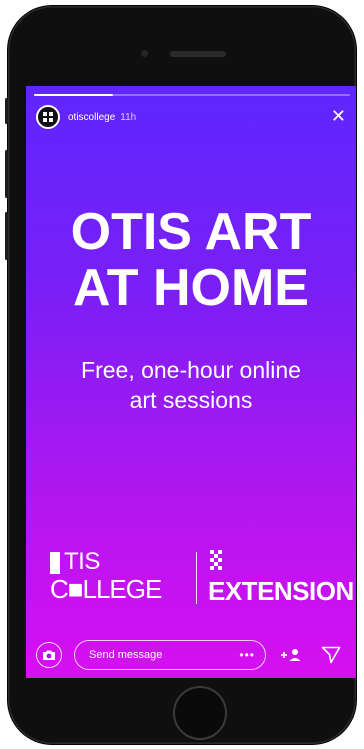 This screenshot has height=749, width=364. I want to click on send-button, so click(331, 655).